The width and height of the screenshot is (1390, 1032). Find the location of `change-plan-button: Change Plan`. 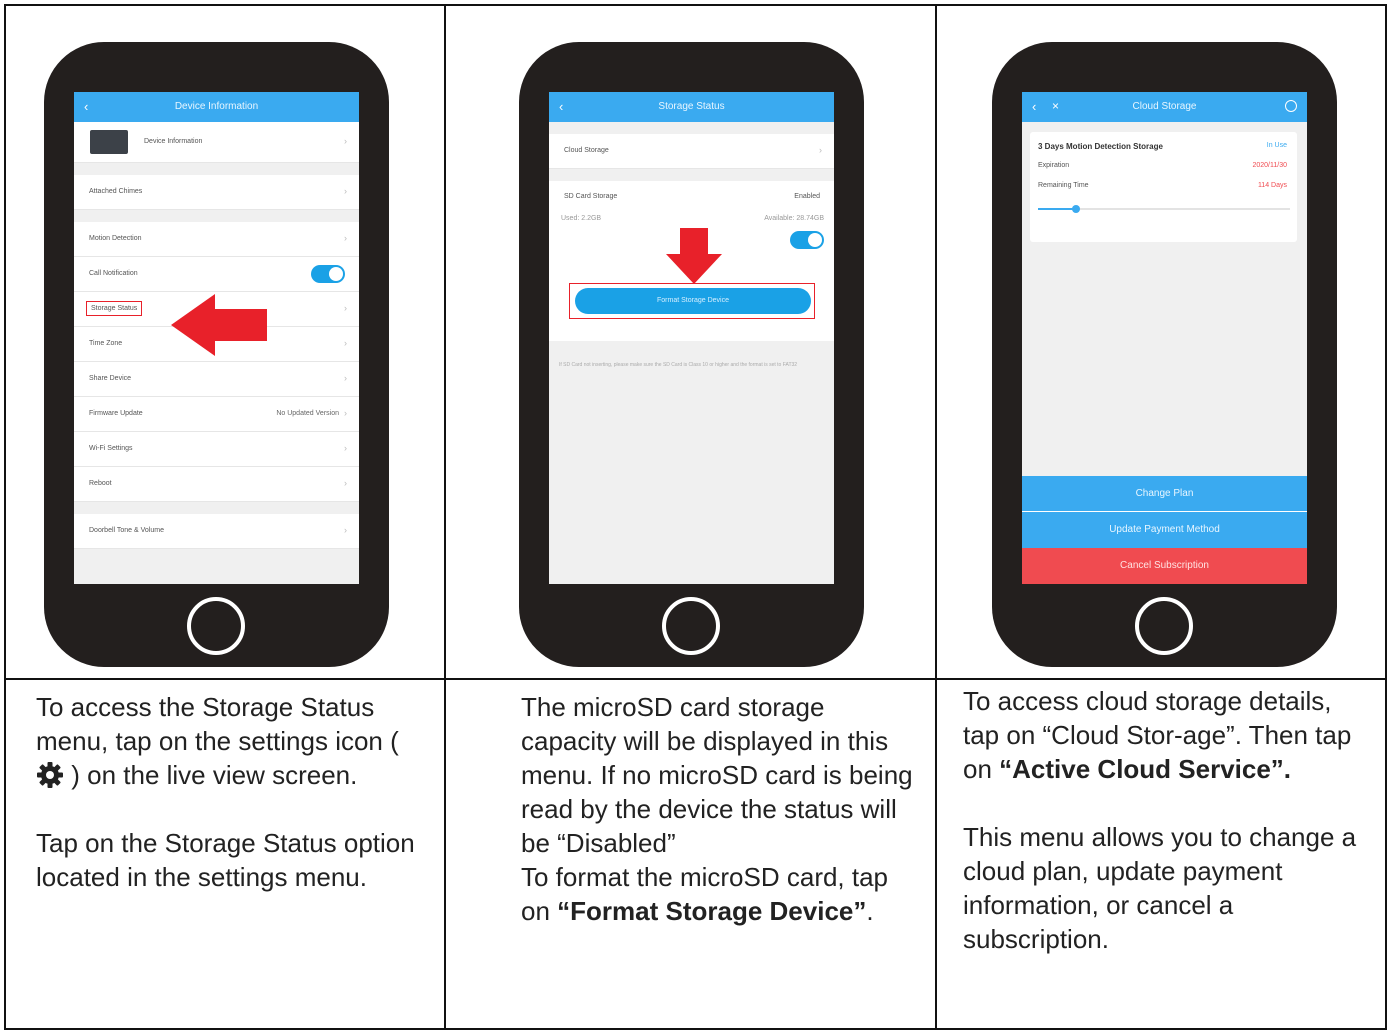

change-plan-button: Change Plan is located at coordinates (1164, 494).